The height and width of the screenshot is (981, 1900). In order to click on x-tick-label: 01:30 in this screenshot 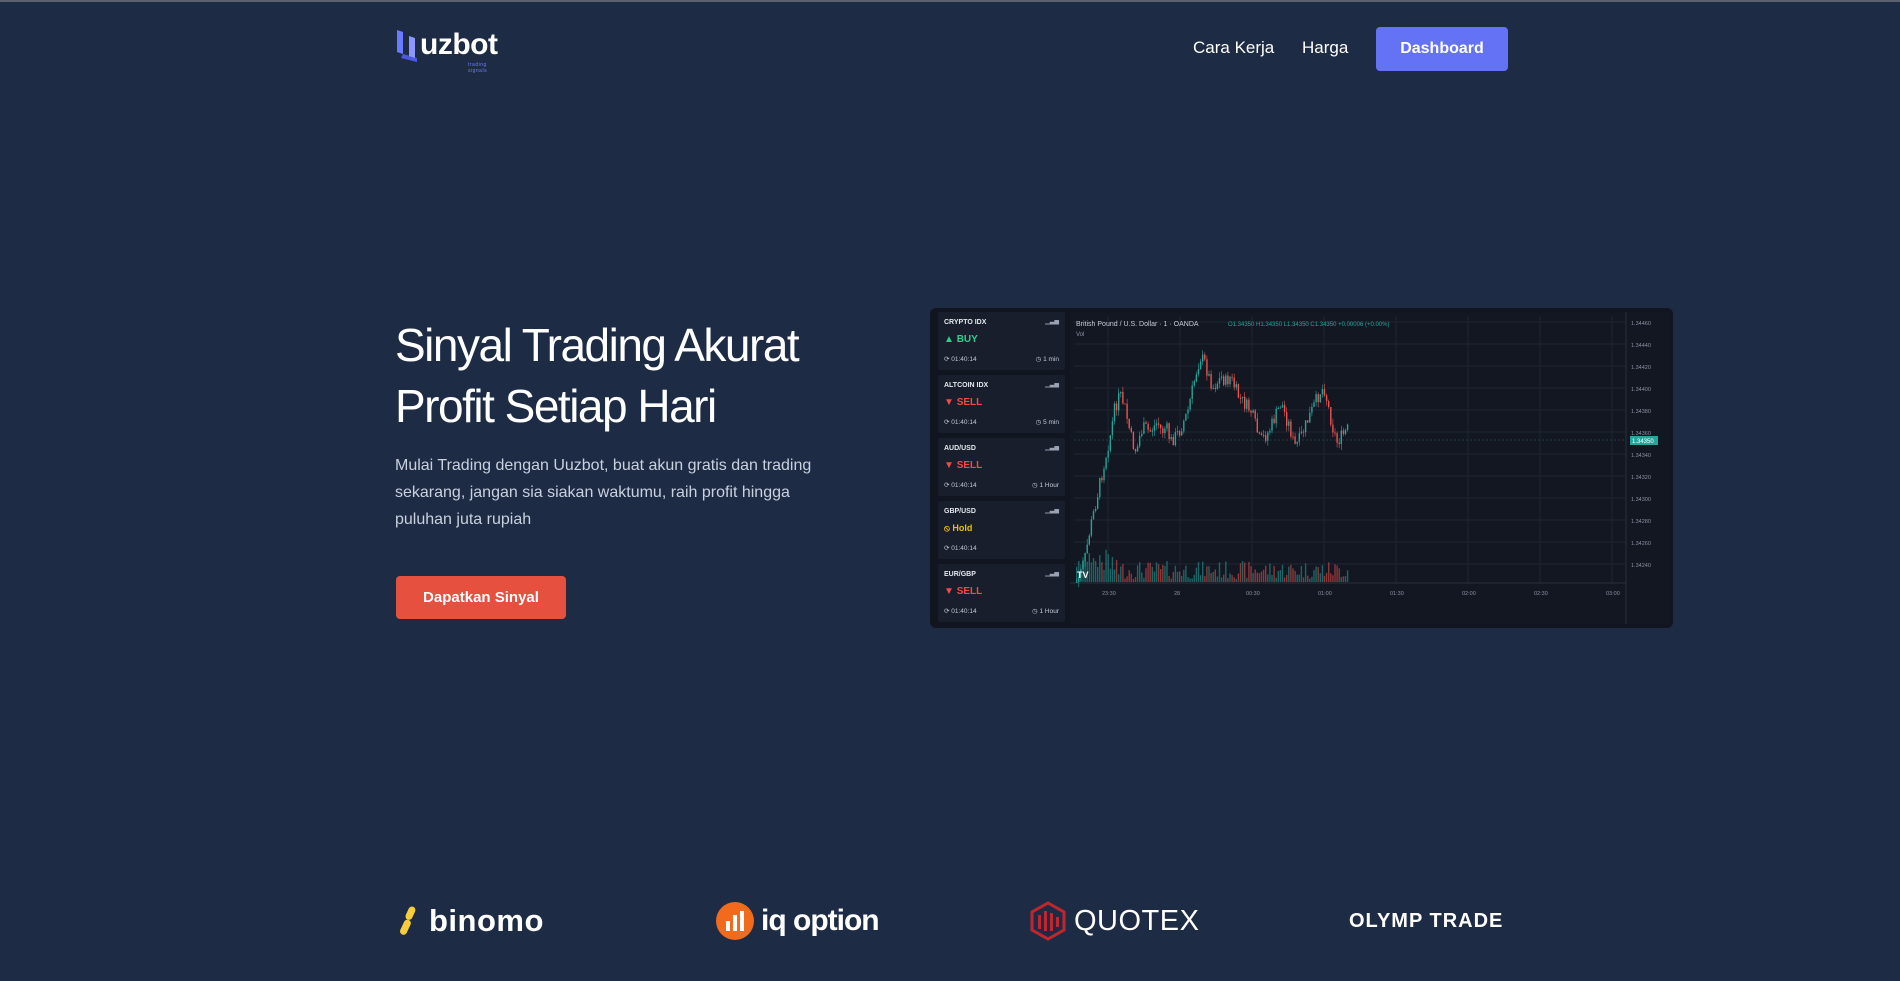, I will do `click(1397, 594)`.